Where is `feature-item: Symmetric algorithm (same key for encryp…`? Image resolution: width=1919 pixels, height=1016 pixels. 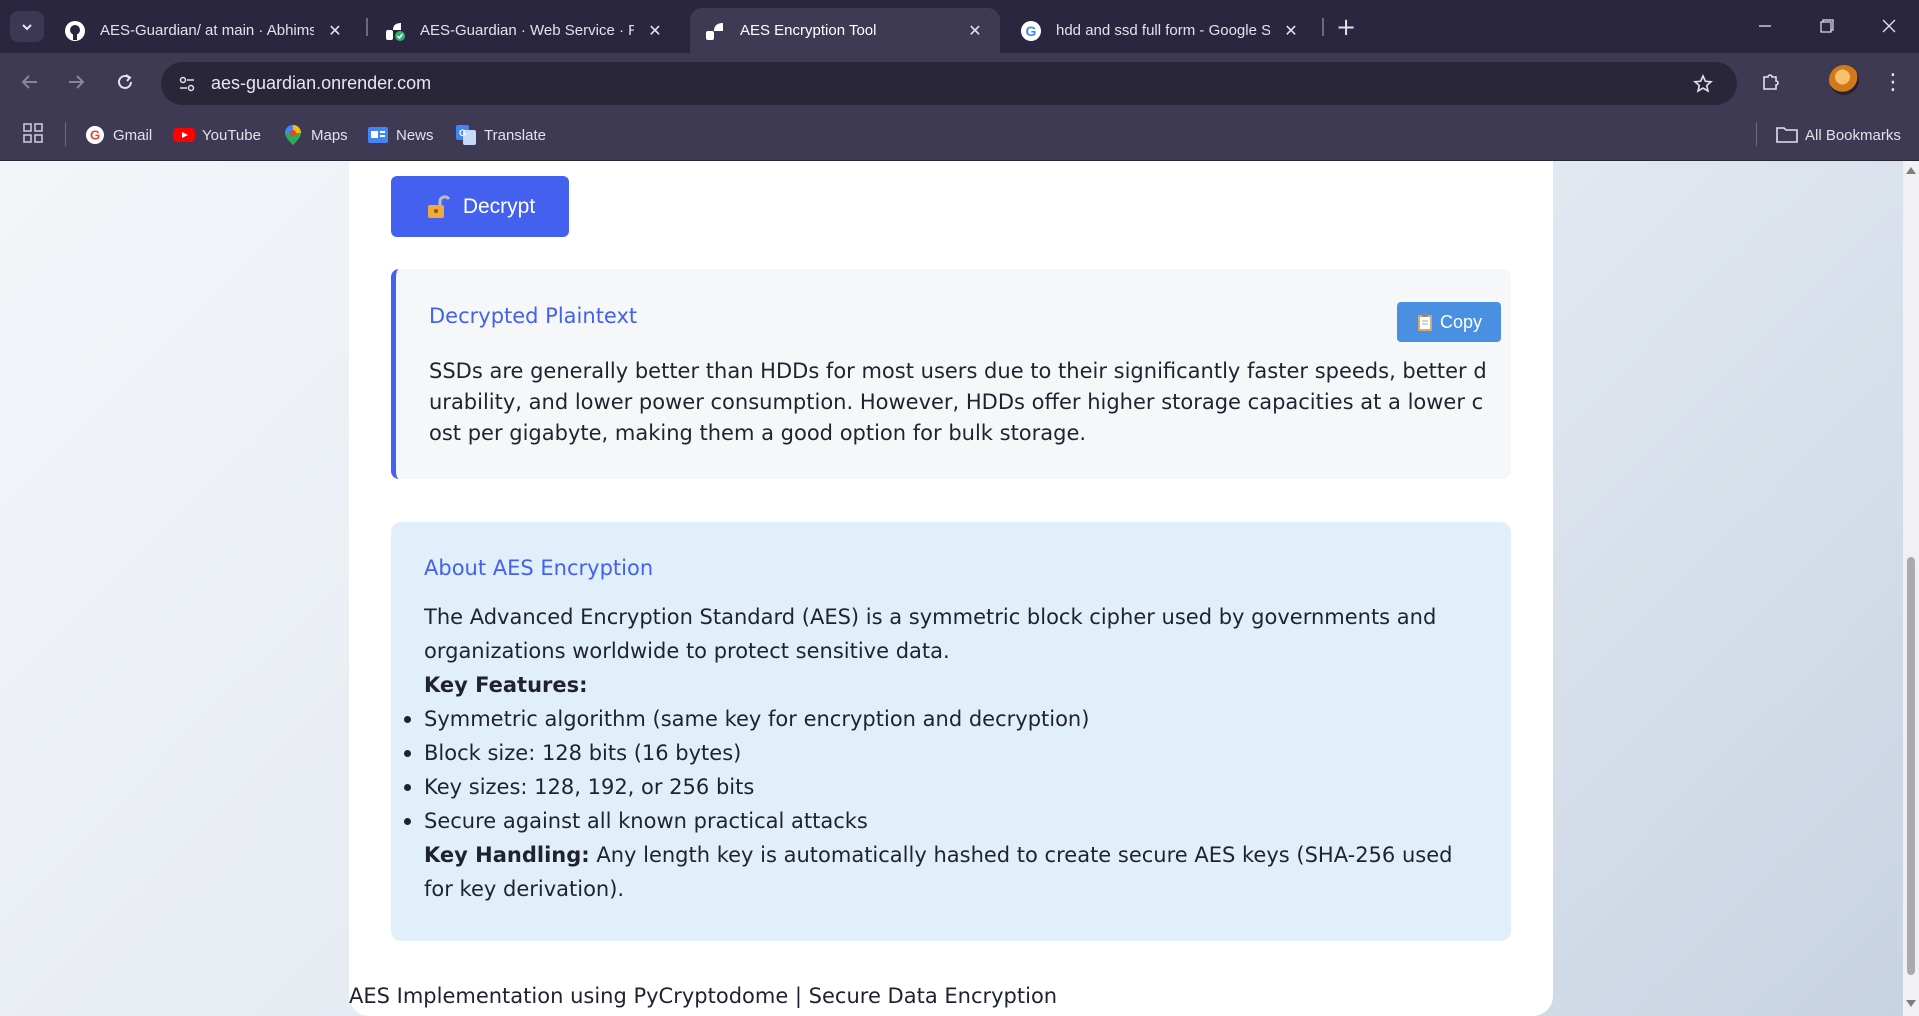
feature-item: Symmetric algorithm (same key for encryp… is located at coordinates (944, 719).